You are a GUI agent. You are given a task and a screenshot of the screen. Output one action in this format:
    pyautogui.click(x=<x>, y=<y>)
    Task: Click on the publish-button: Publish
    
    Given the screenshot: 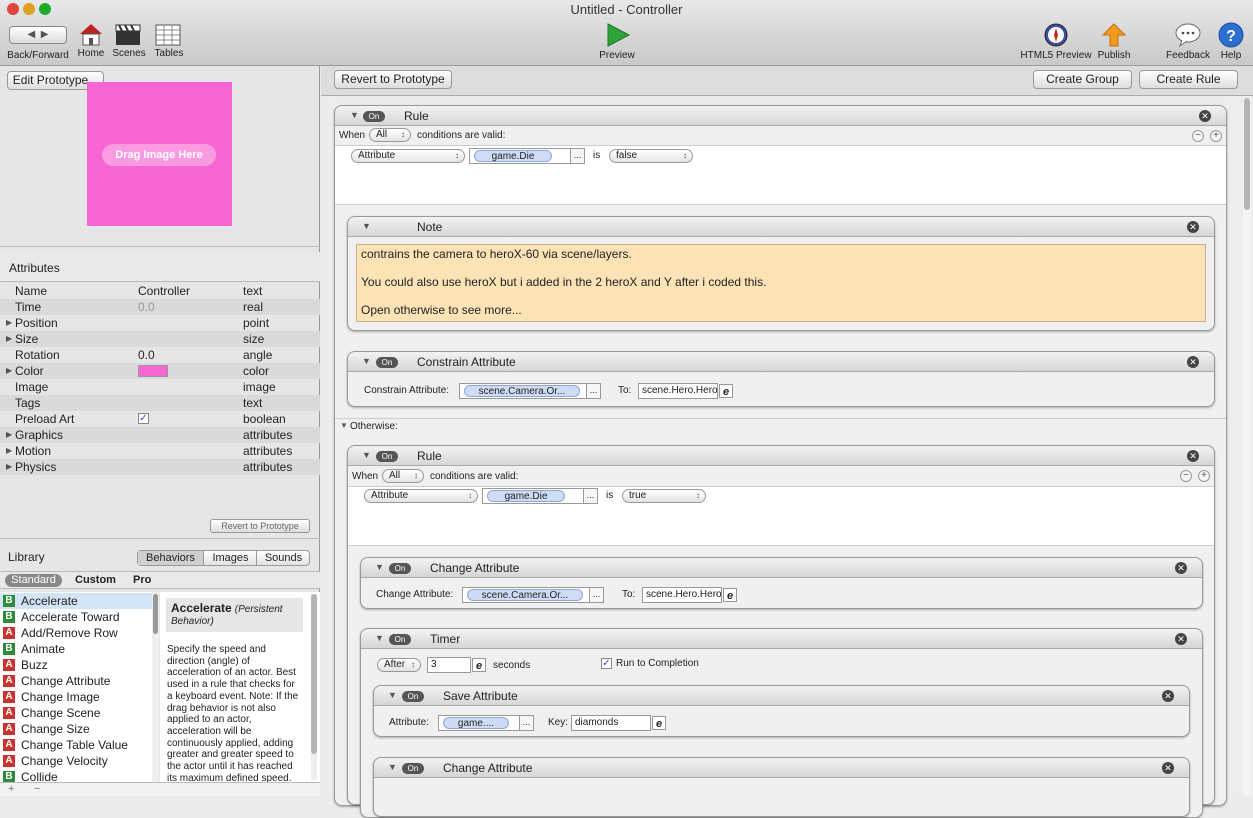 What is the action you would take?
    pyautogui.click(x=1114, y=41)
    